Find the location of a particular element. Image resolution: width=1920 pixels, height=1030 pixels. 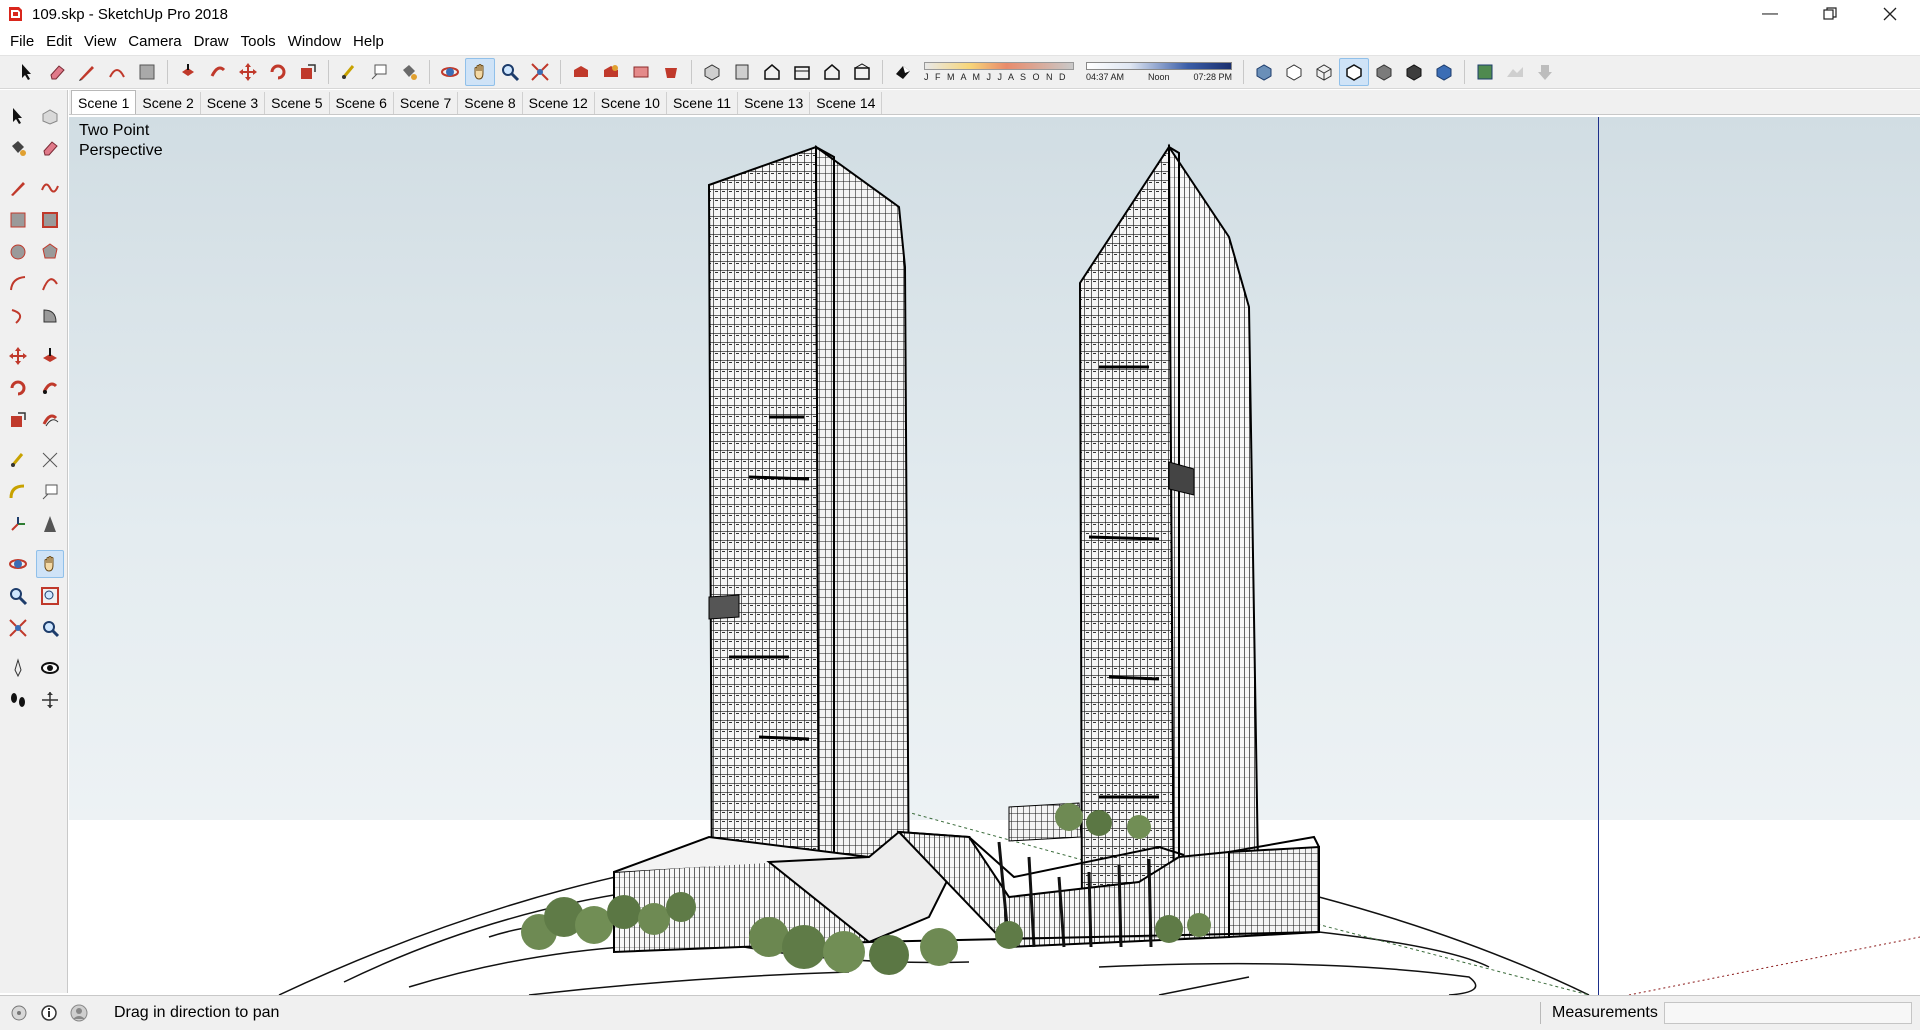

walk-button-left is located at coordinates (18, 700).